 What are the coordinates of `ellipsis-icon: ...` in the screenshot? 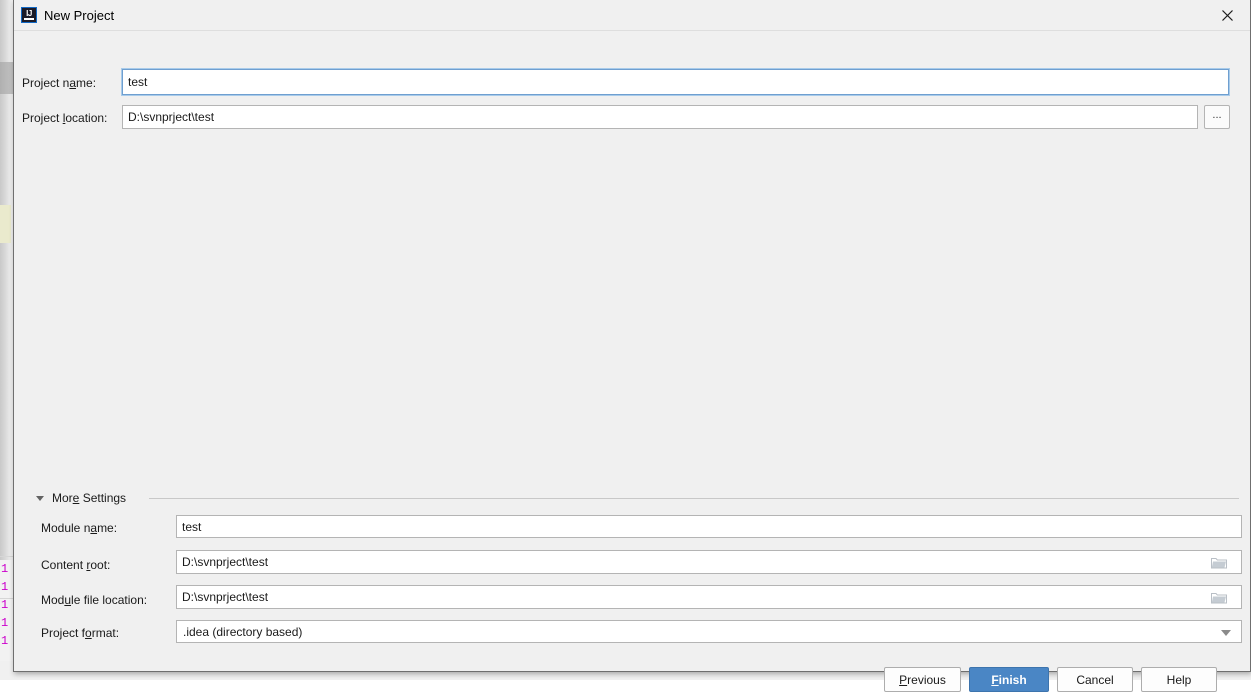 It's located at (1217, 114).